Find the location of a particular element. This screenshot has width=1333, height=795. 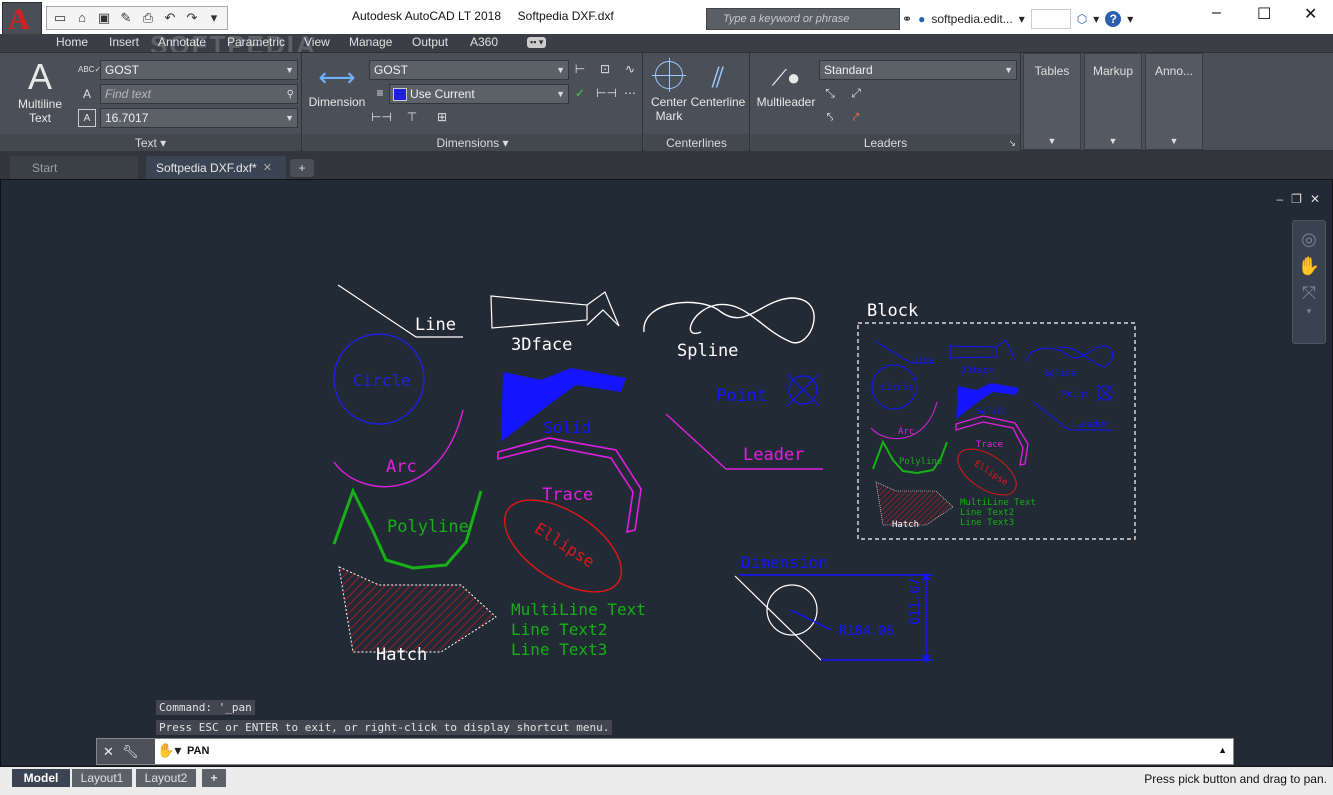

user-icon: ● is located at coordinates (921, 19).